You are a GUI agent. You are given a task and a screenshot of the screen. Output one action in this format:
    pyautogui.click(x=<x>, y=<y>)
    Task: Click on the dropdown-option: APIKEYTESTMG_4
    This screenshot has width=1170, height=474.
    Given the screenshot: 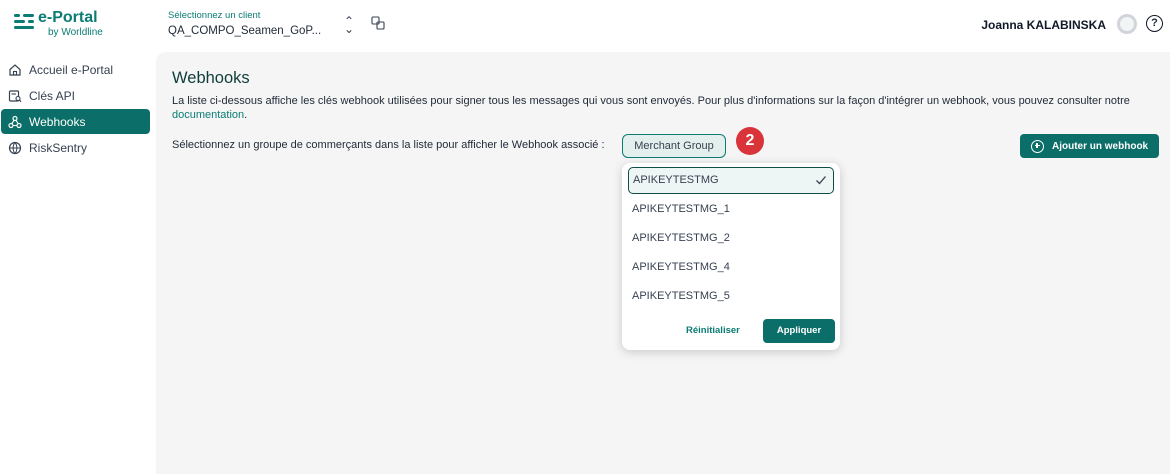 What is the action you would take?
    pyautogui.click(x=731, y=267)
    